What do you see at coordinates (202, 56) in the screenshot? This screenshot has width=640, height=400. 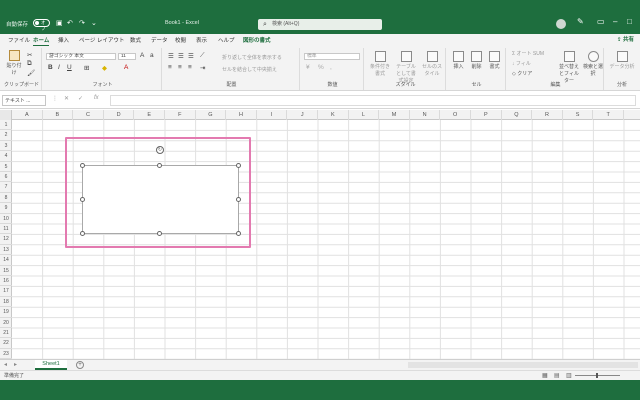 I see `orientation-icon: ⟋` at bounding box center [202, 56].